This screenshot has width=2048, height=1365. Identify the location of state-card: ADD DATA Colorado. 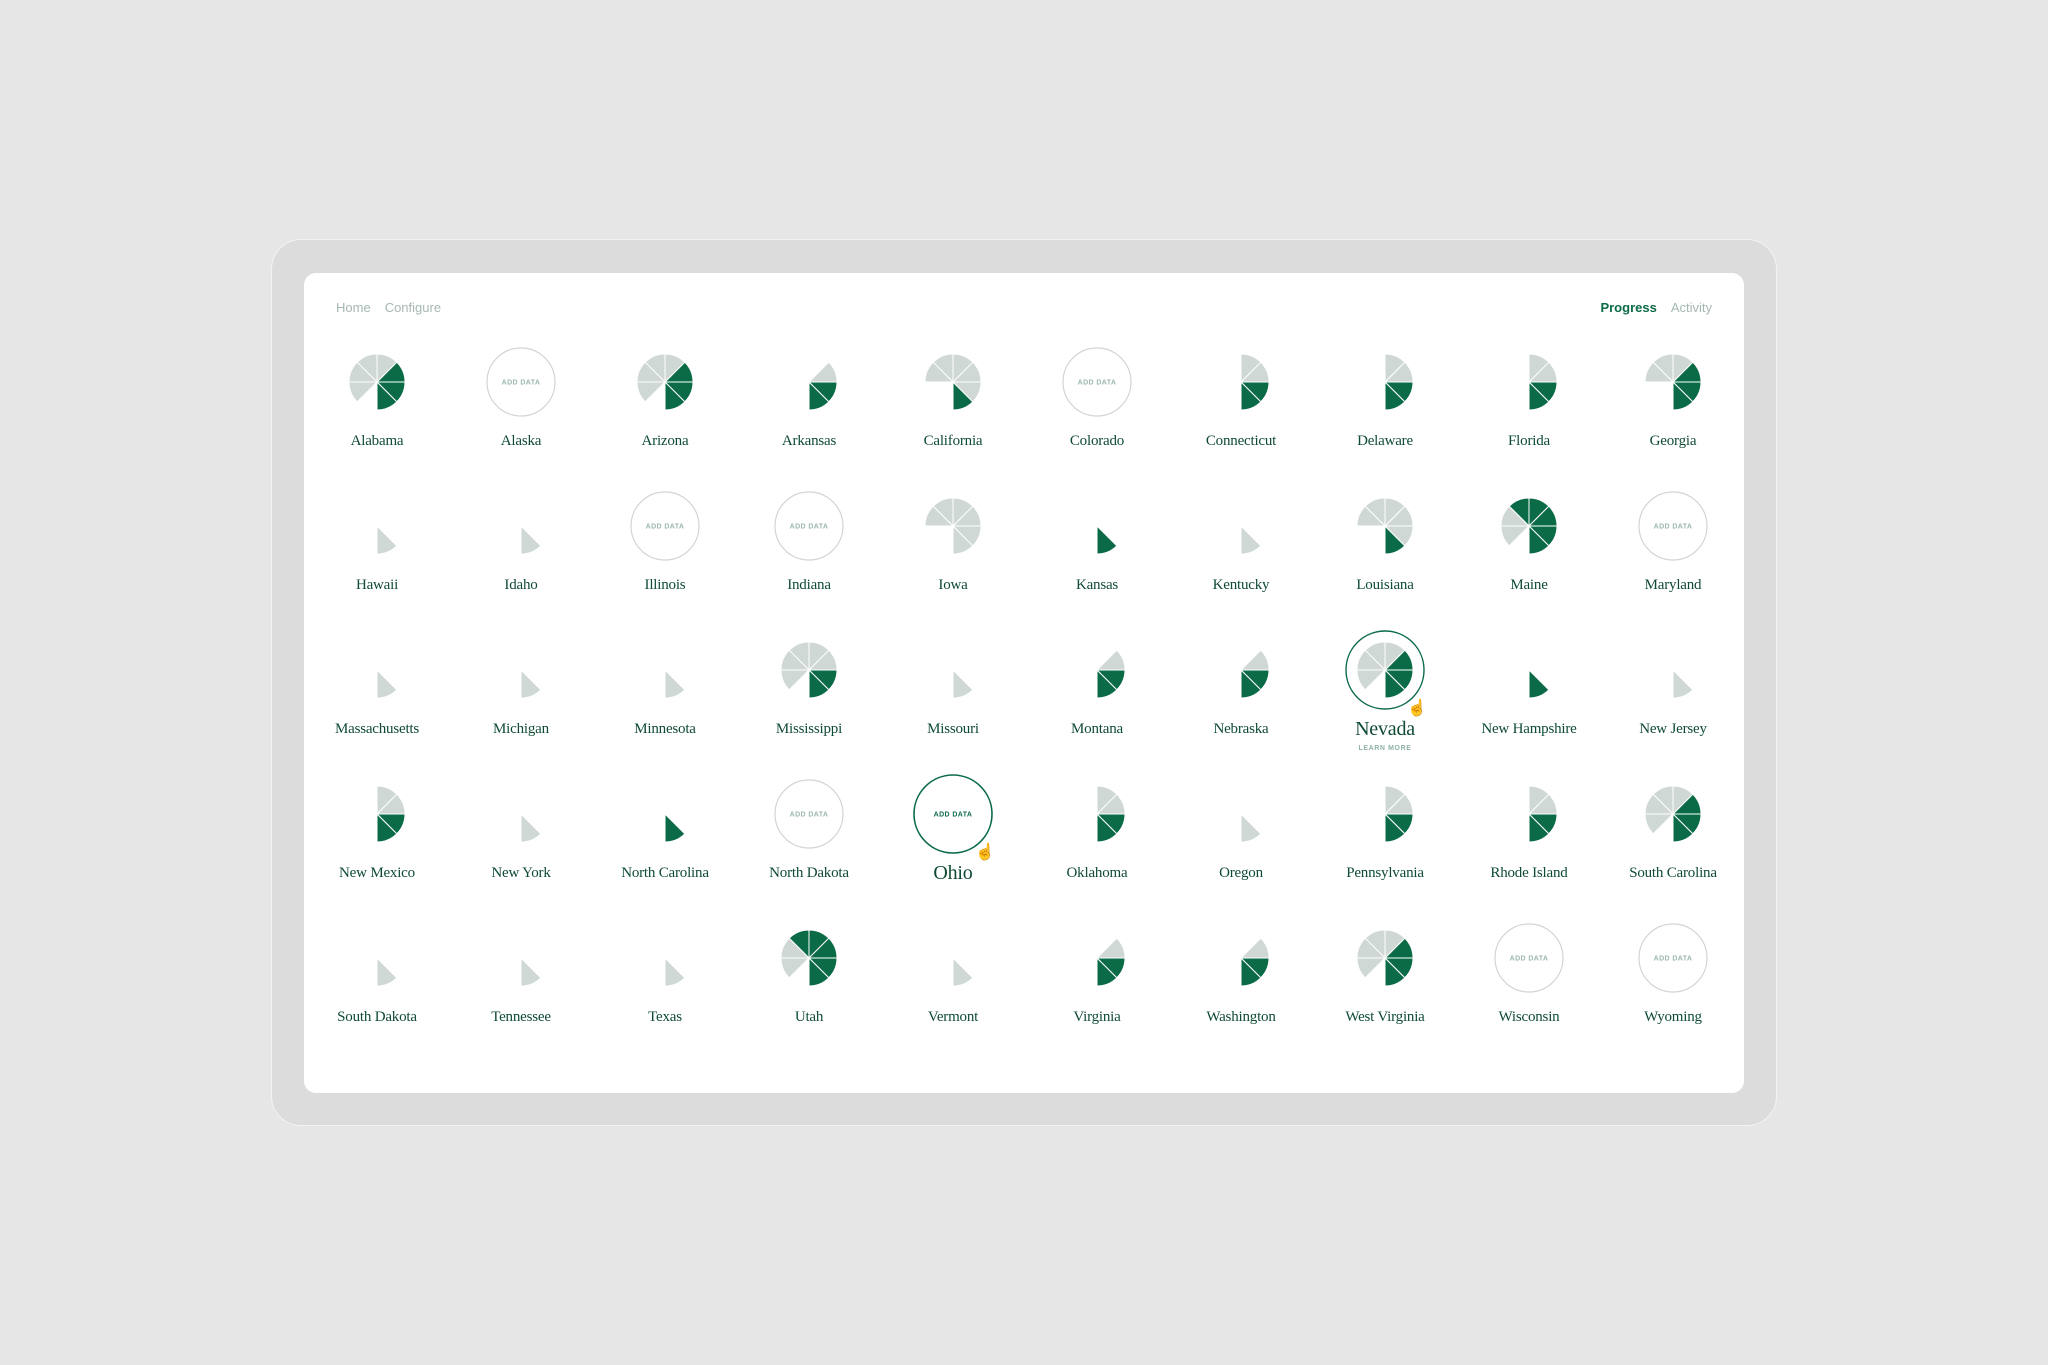
(1097, 407).